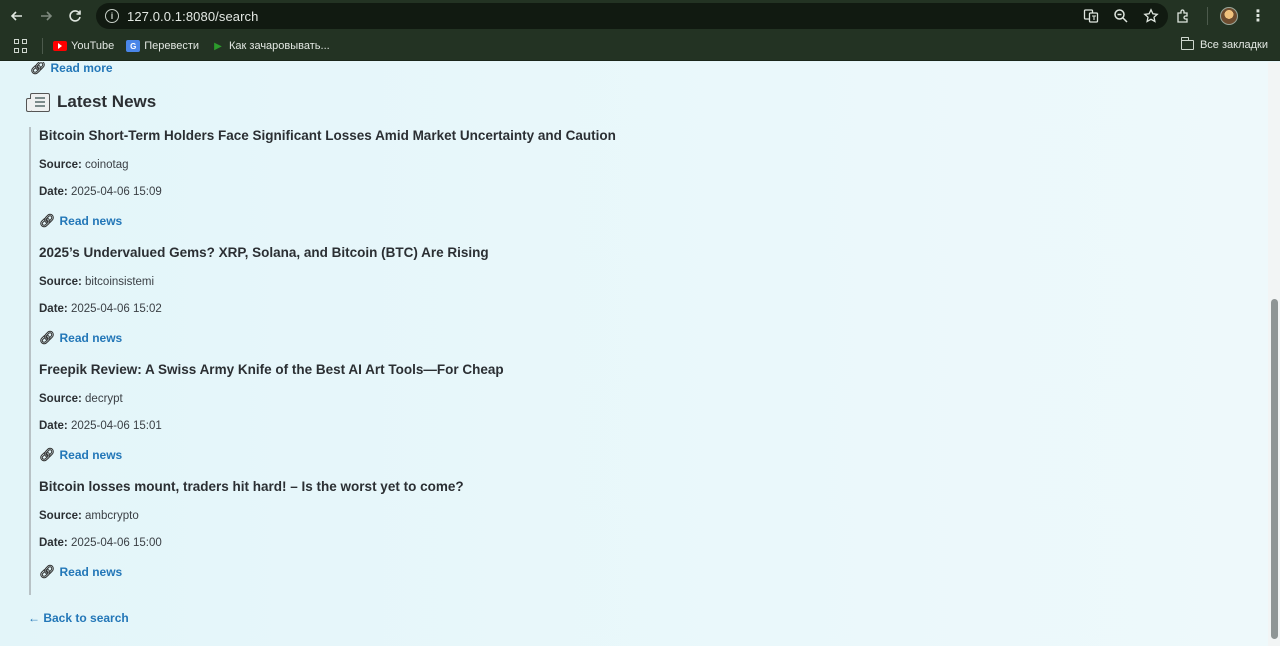  What do you see at coordinates (116, 426) in the screenshot?
I see `date-value: 2025-04-06 15:01` at bounding box center [116, 426].